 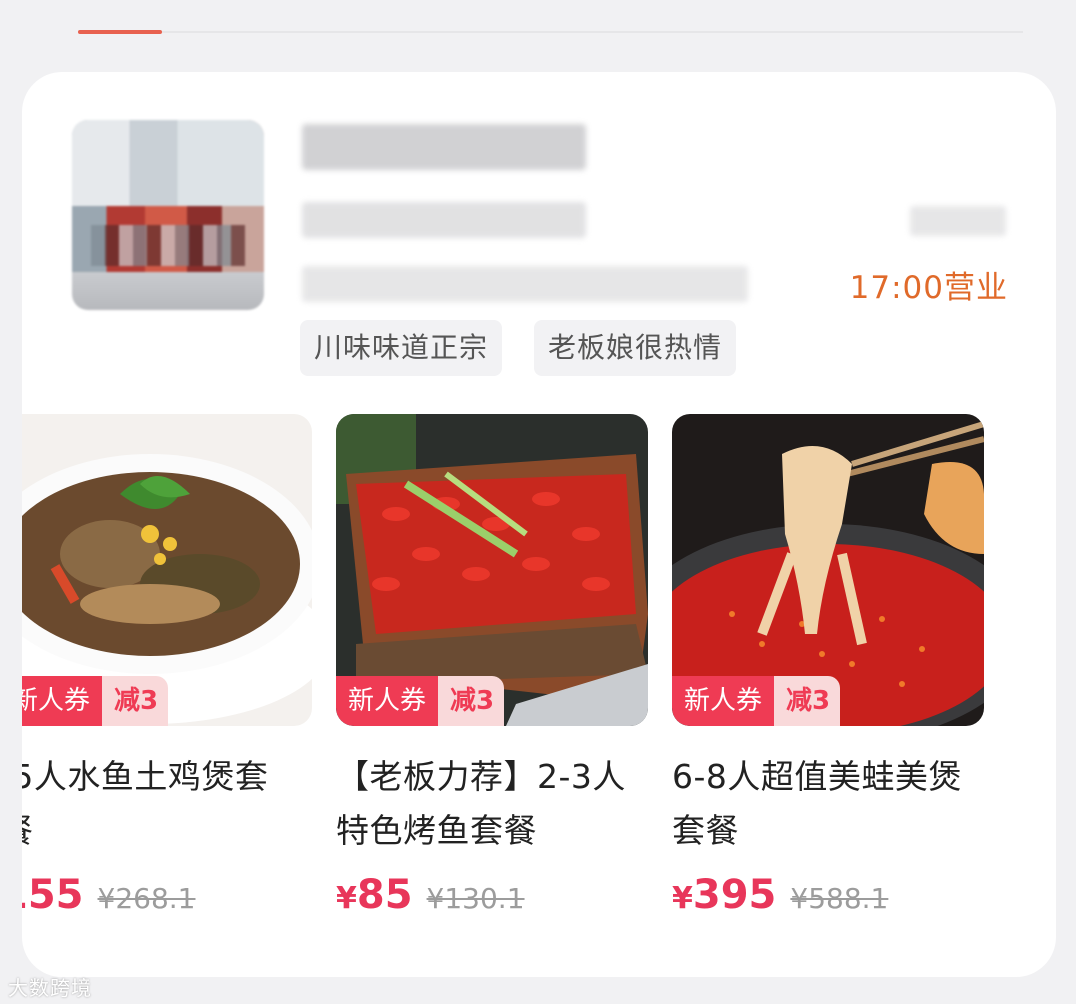 What do you see at coordinates (525, 284) in the screenshot?
I see `shop-address-blurred` at bounding box center [525, 284].